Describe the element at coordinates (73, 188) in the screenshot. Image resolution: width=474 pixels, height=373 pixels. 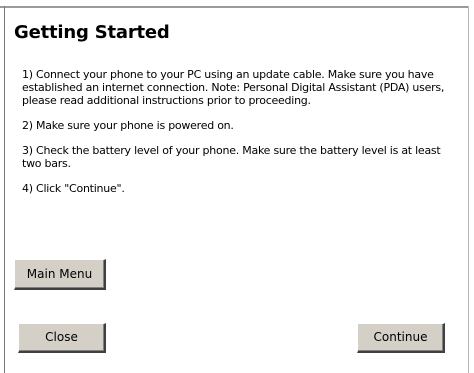
I see `instruction-step-4: 4) Click "Continue".` at that location.